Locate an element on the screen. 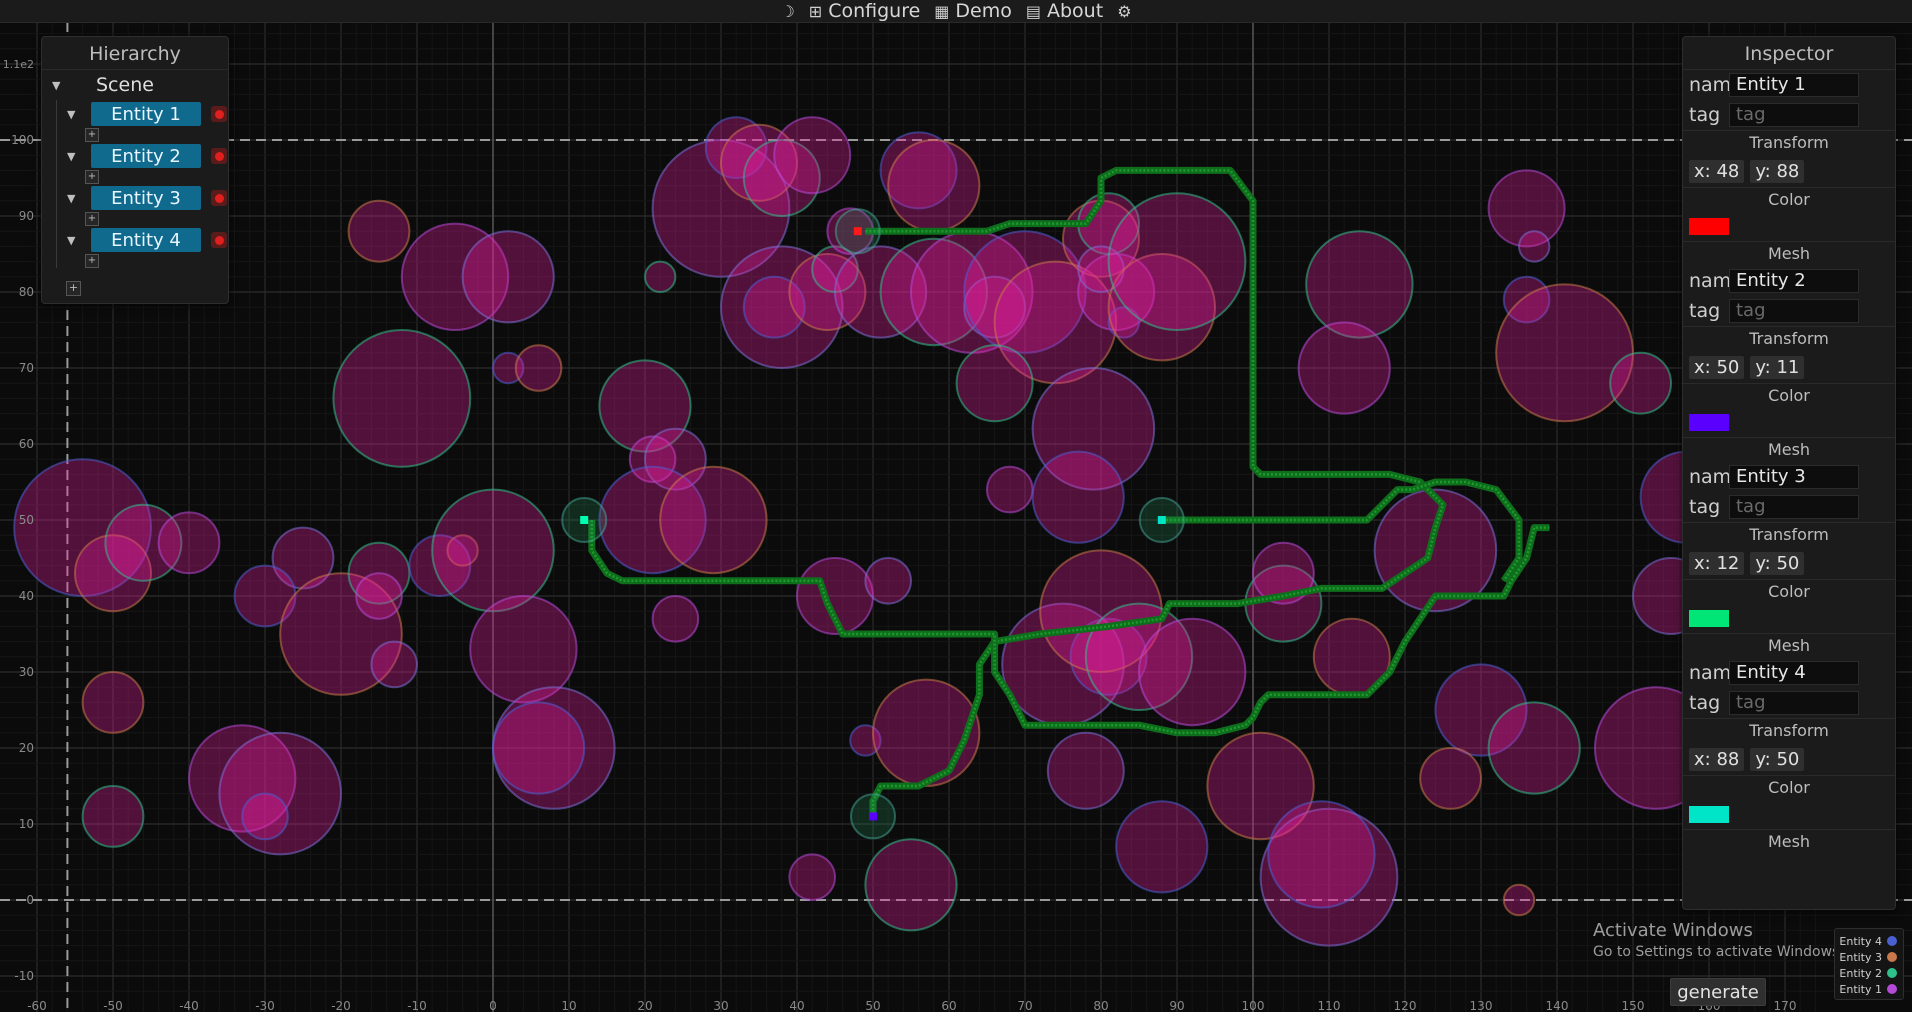  theme-toggle-button: ☽ is located at coordinates (787, 11).